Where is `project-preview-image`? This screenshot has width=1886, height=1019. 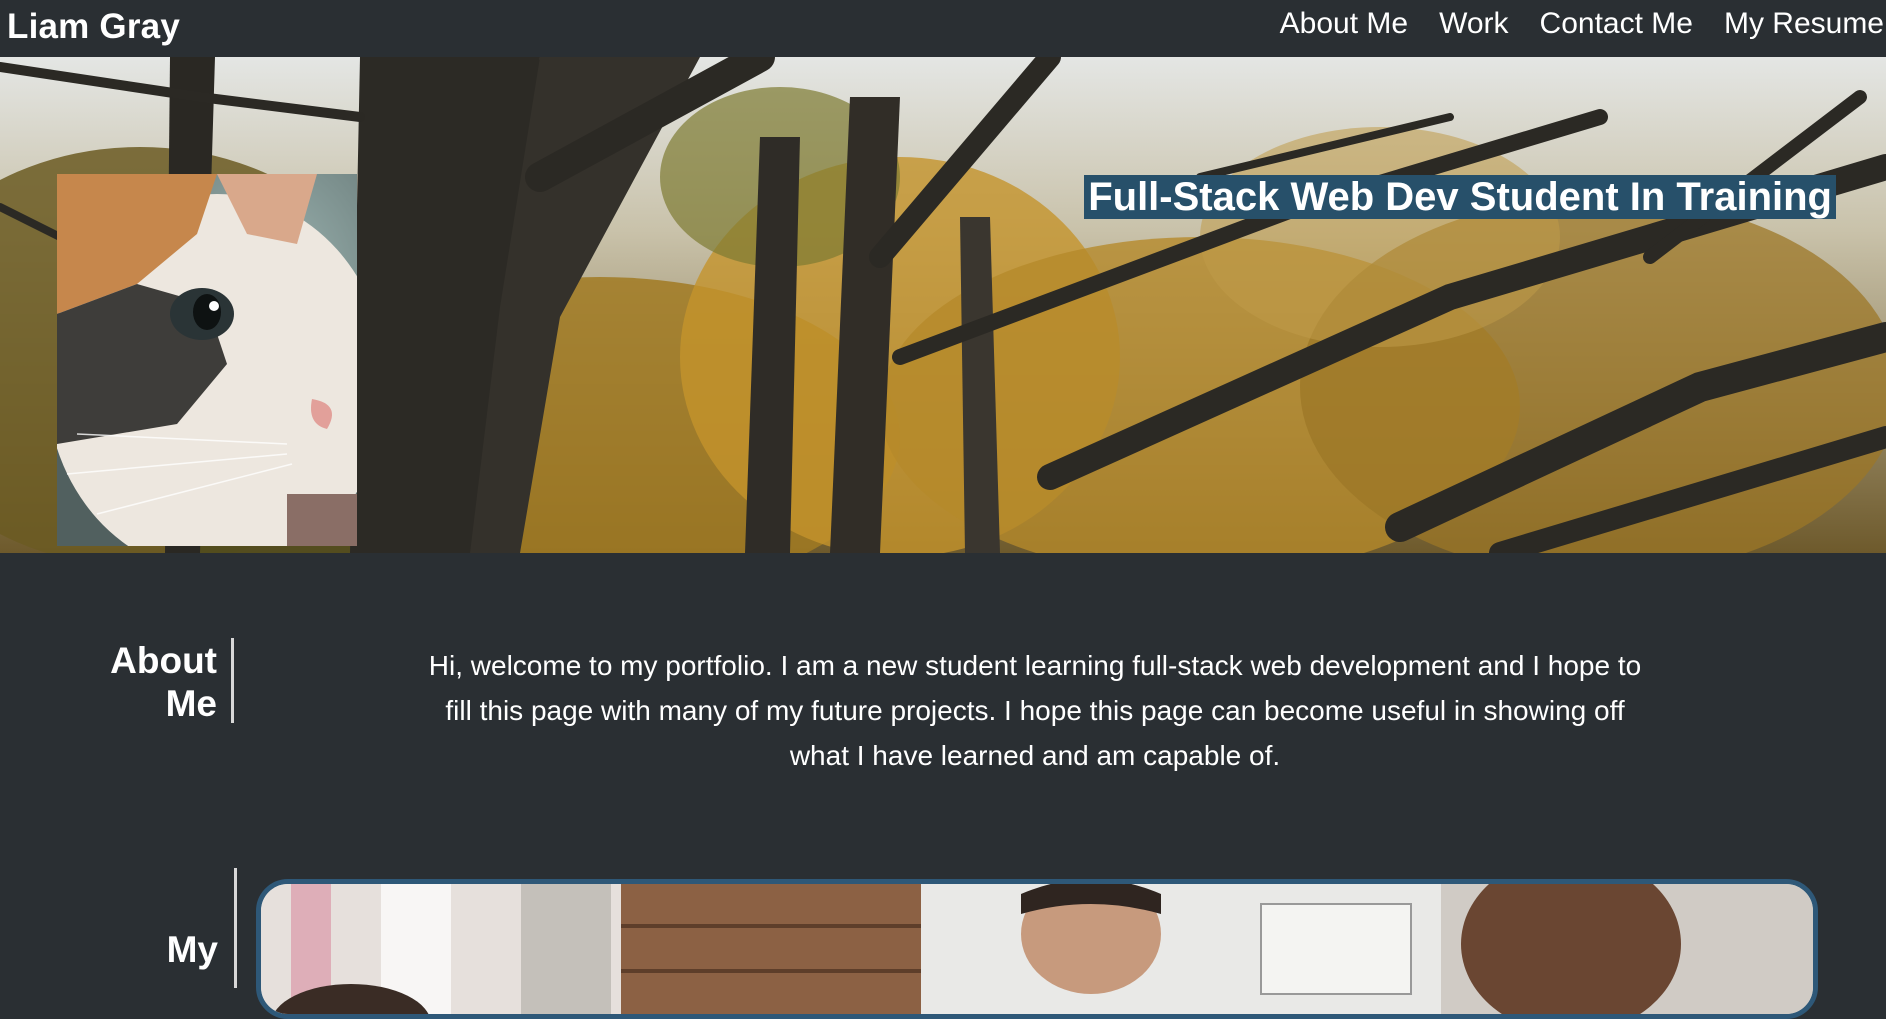 project-preview-image is located at coordinates (1037, 949).